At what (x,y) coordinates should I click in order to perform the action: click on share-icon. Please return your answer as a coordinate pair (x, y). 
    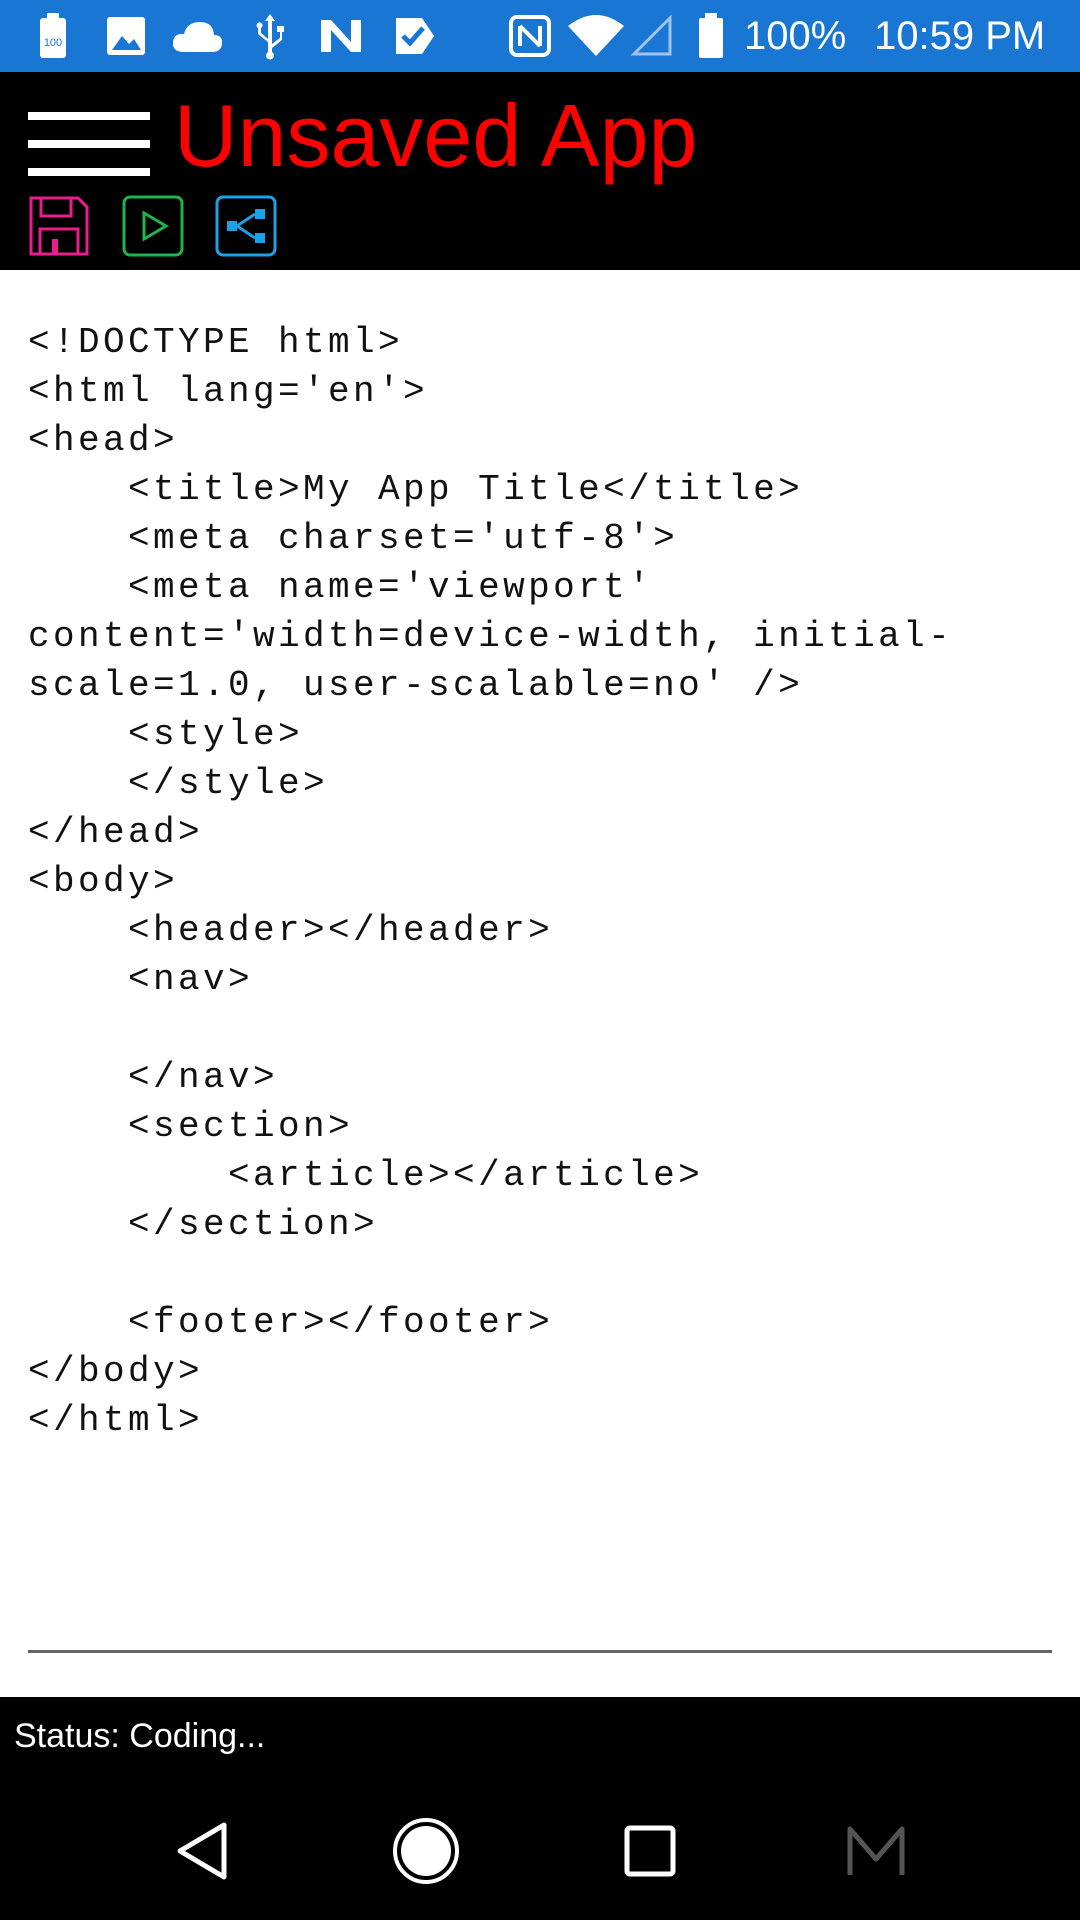
    Looking at the image, I should click on (246, 226).